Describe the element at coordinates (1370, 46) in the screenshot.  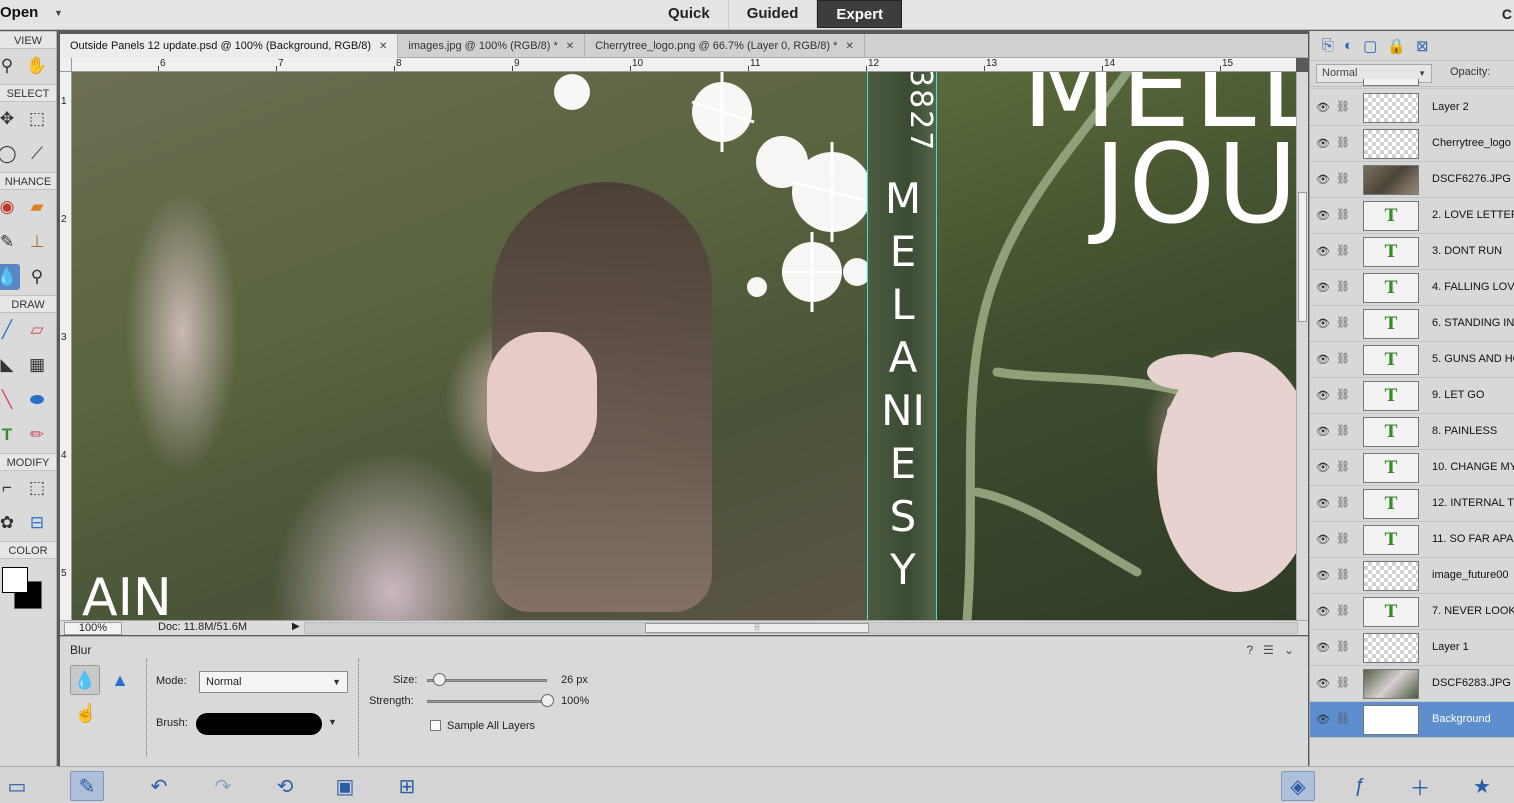
I see `layer-mask-icon: ▢` at that location.